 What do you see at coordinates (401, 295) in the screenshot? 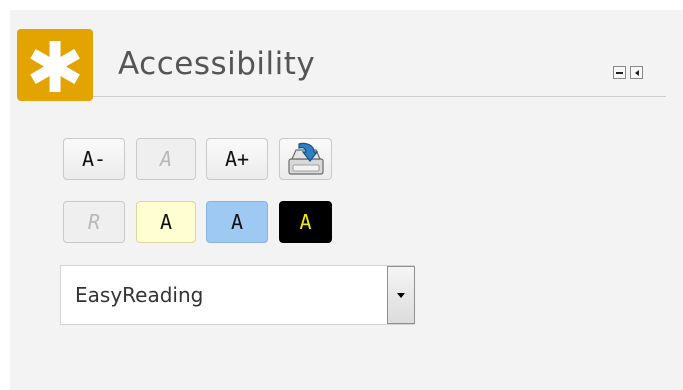
I see `chevron-down-icon` at bounding box center [401, 295].